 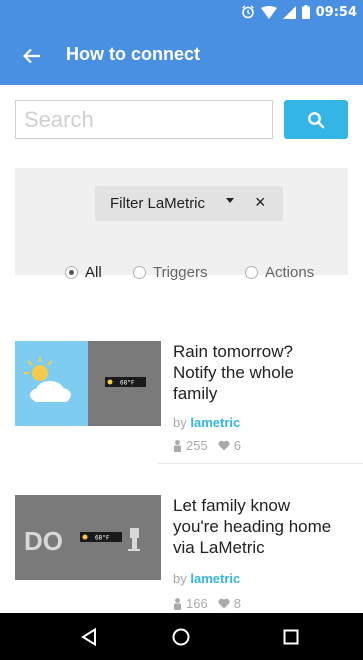 I want to click on search-button, so click(x=316, y=119).